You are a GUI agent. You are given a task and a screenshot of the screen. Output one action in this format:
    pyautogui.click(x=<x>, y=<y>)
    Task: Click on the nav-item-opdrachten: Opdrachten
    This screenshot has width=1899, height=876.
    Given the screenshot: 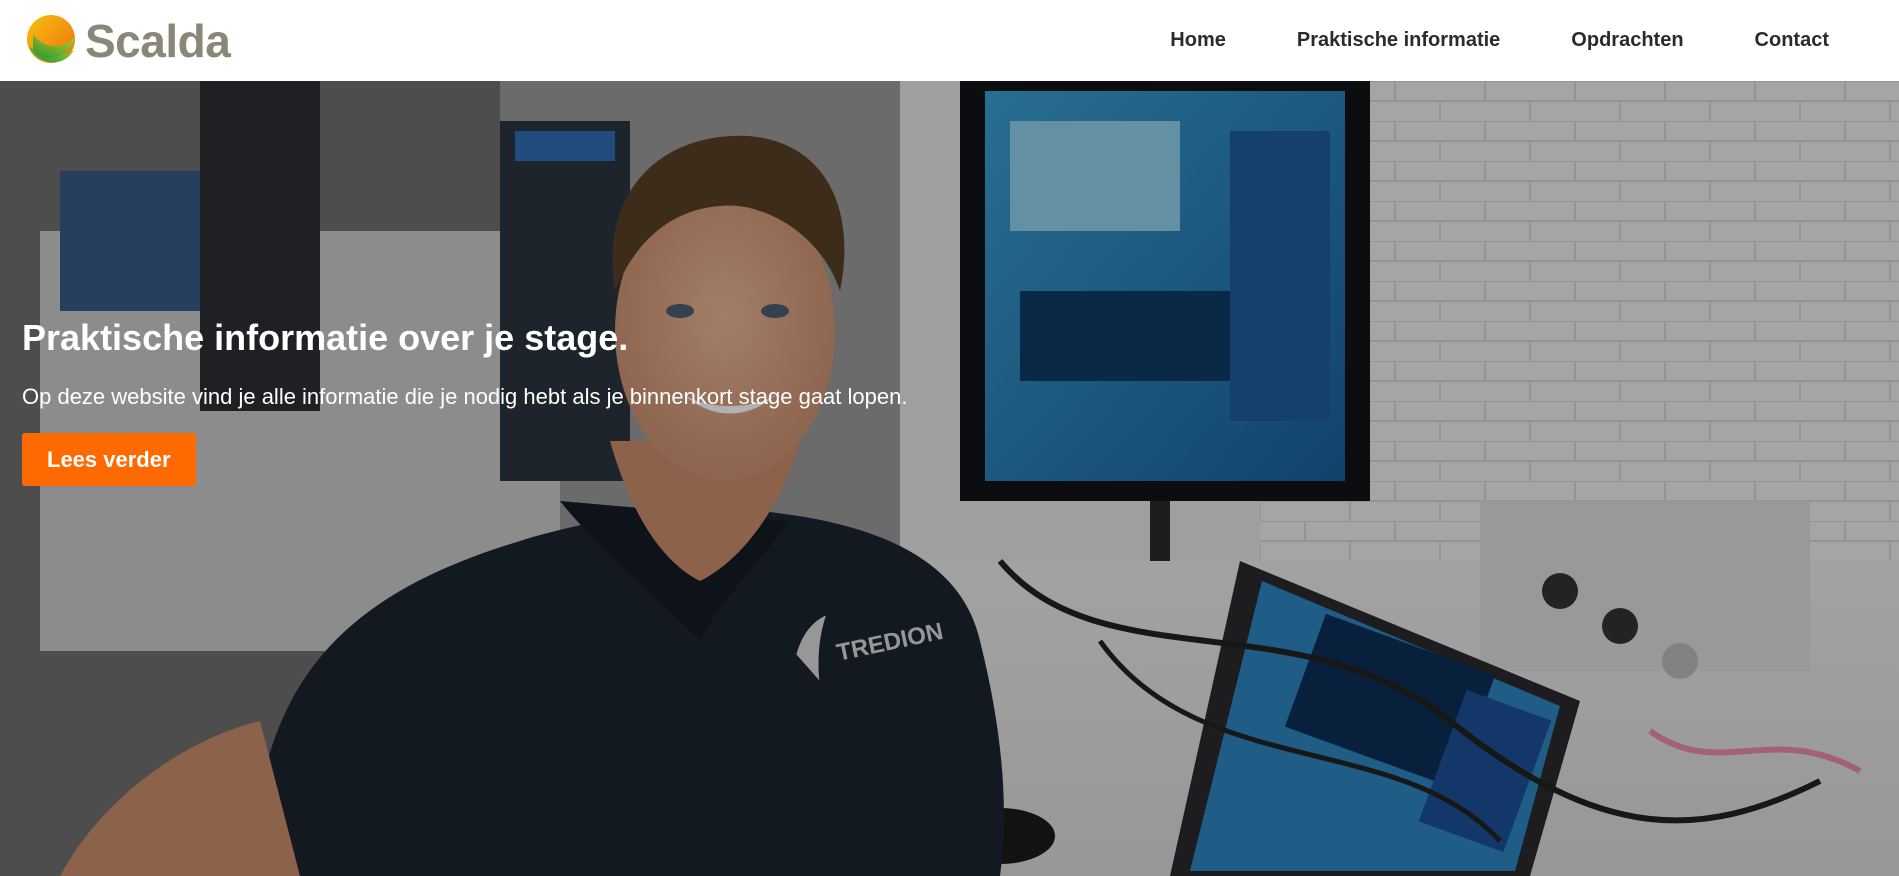 What is the action you would take?
    pyautogui.click(x=1627, y=40)
    